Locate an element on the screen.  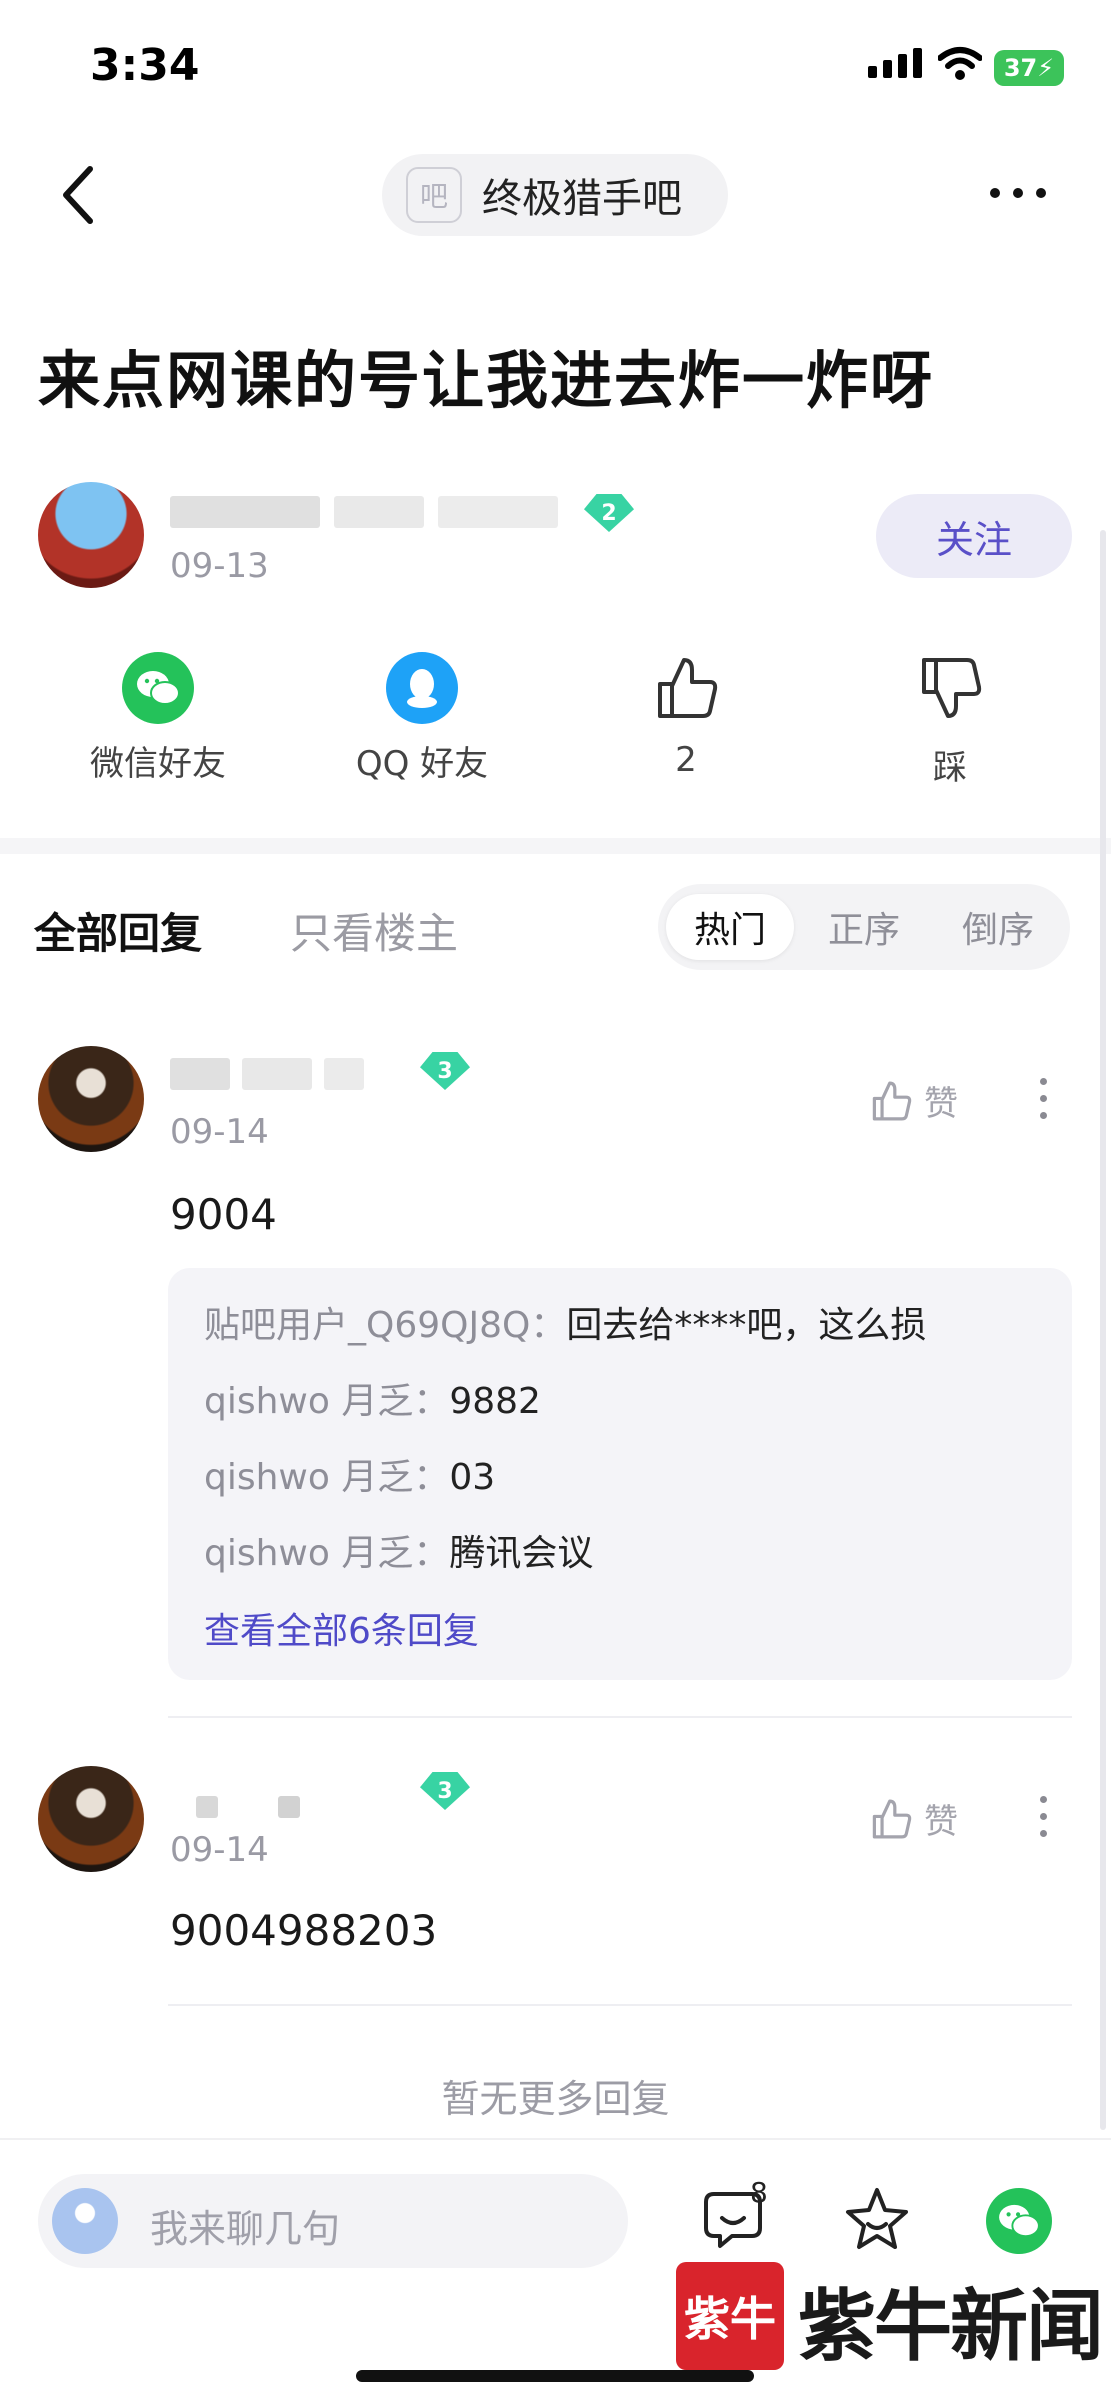
reply-input: 我来聊几句 is located at coordinates (333, 2221).